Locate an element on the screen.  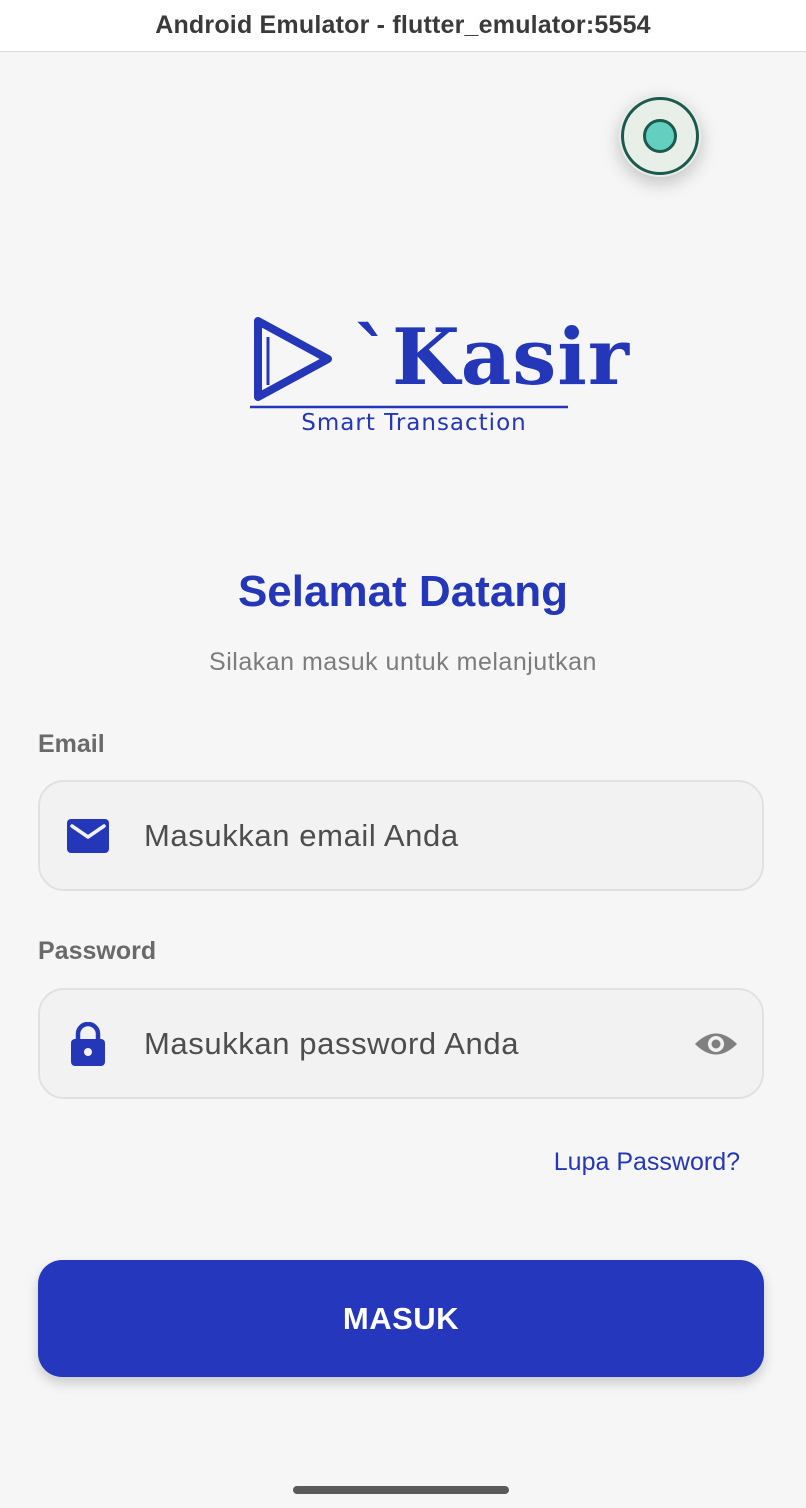
window-title: Android Emulator - flutter_emulator:5554 is located at coordinates (403, 25).